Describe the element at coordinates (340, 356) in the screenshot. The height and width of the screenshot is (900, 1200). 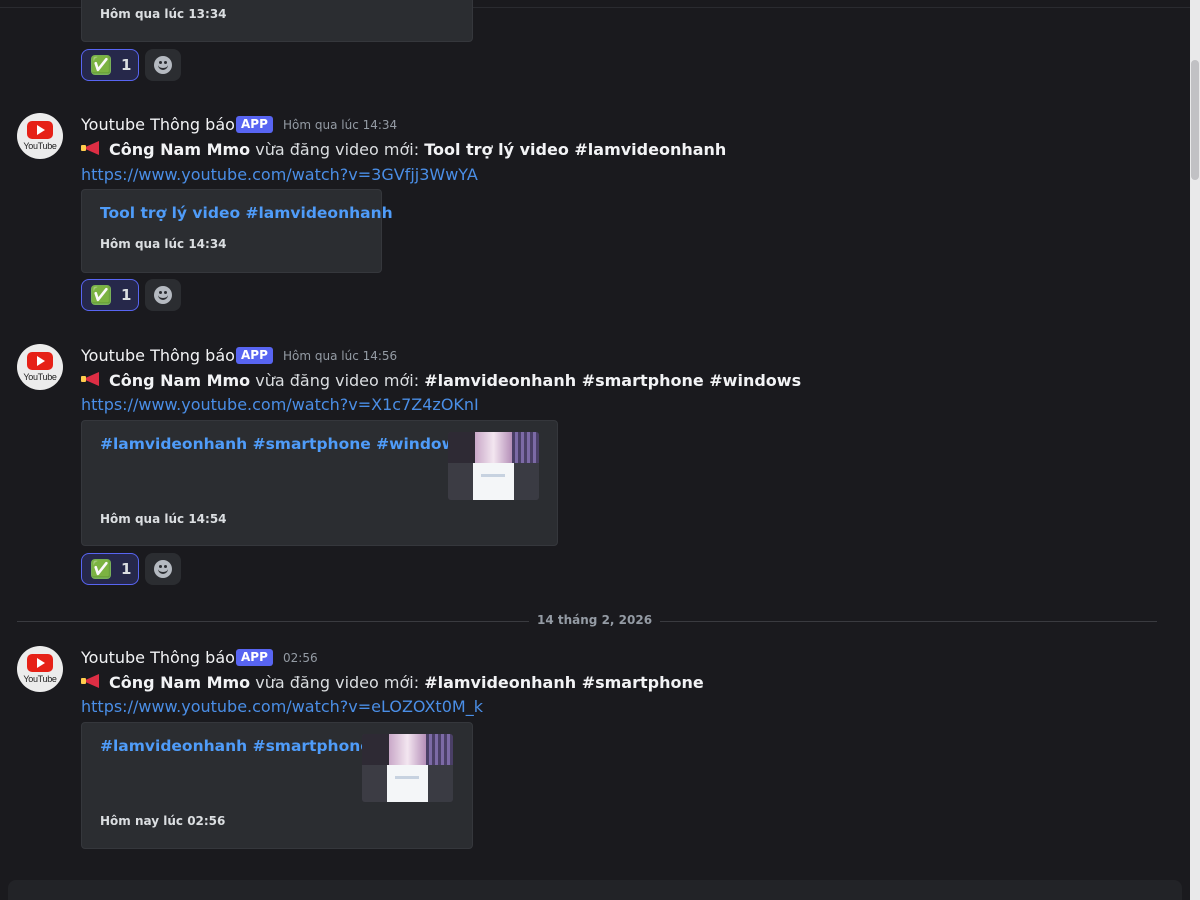
I see `message-timestamp: Hôm qua lúc 14:56` at that location.